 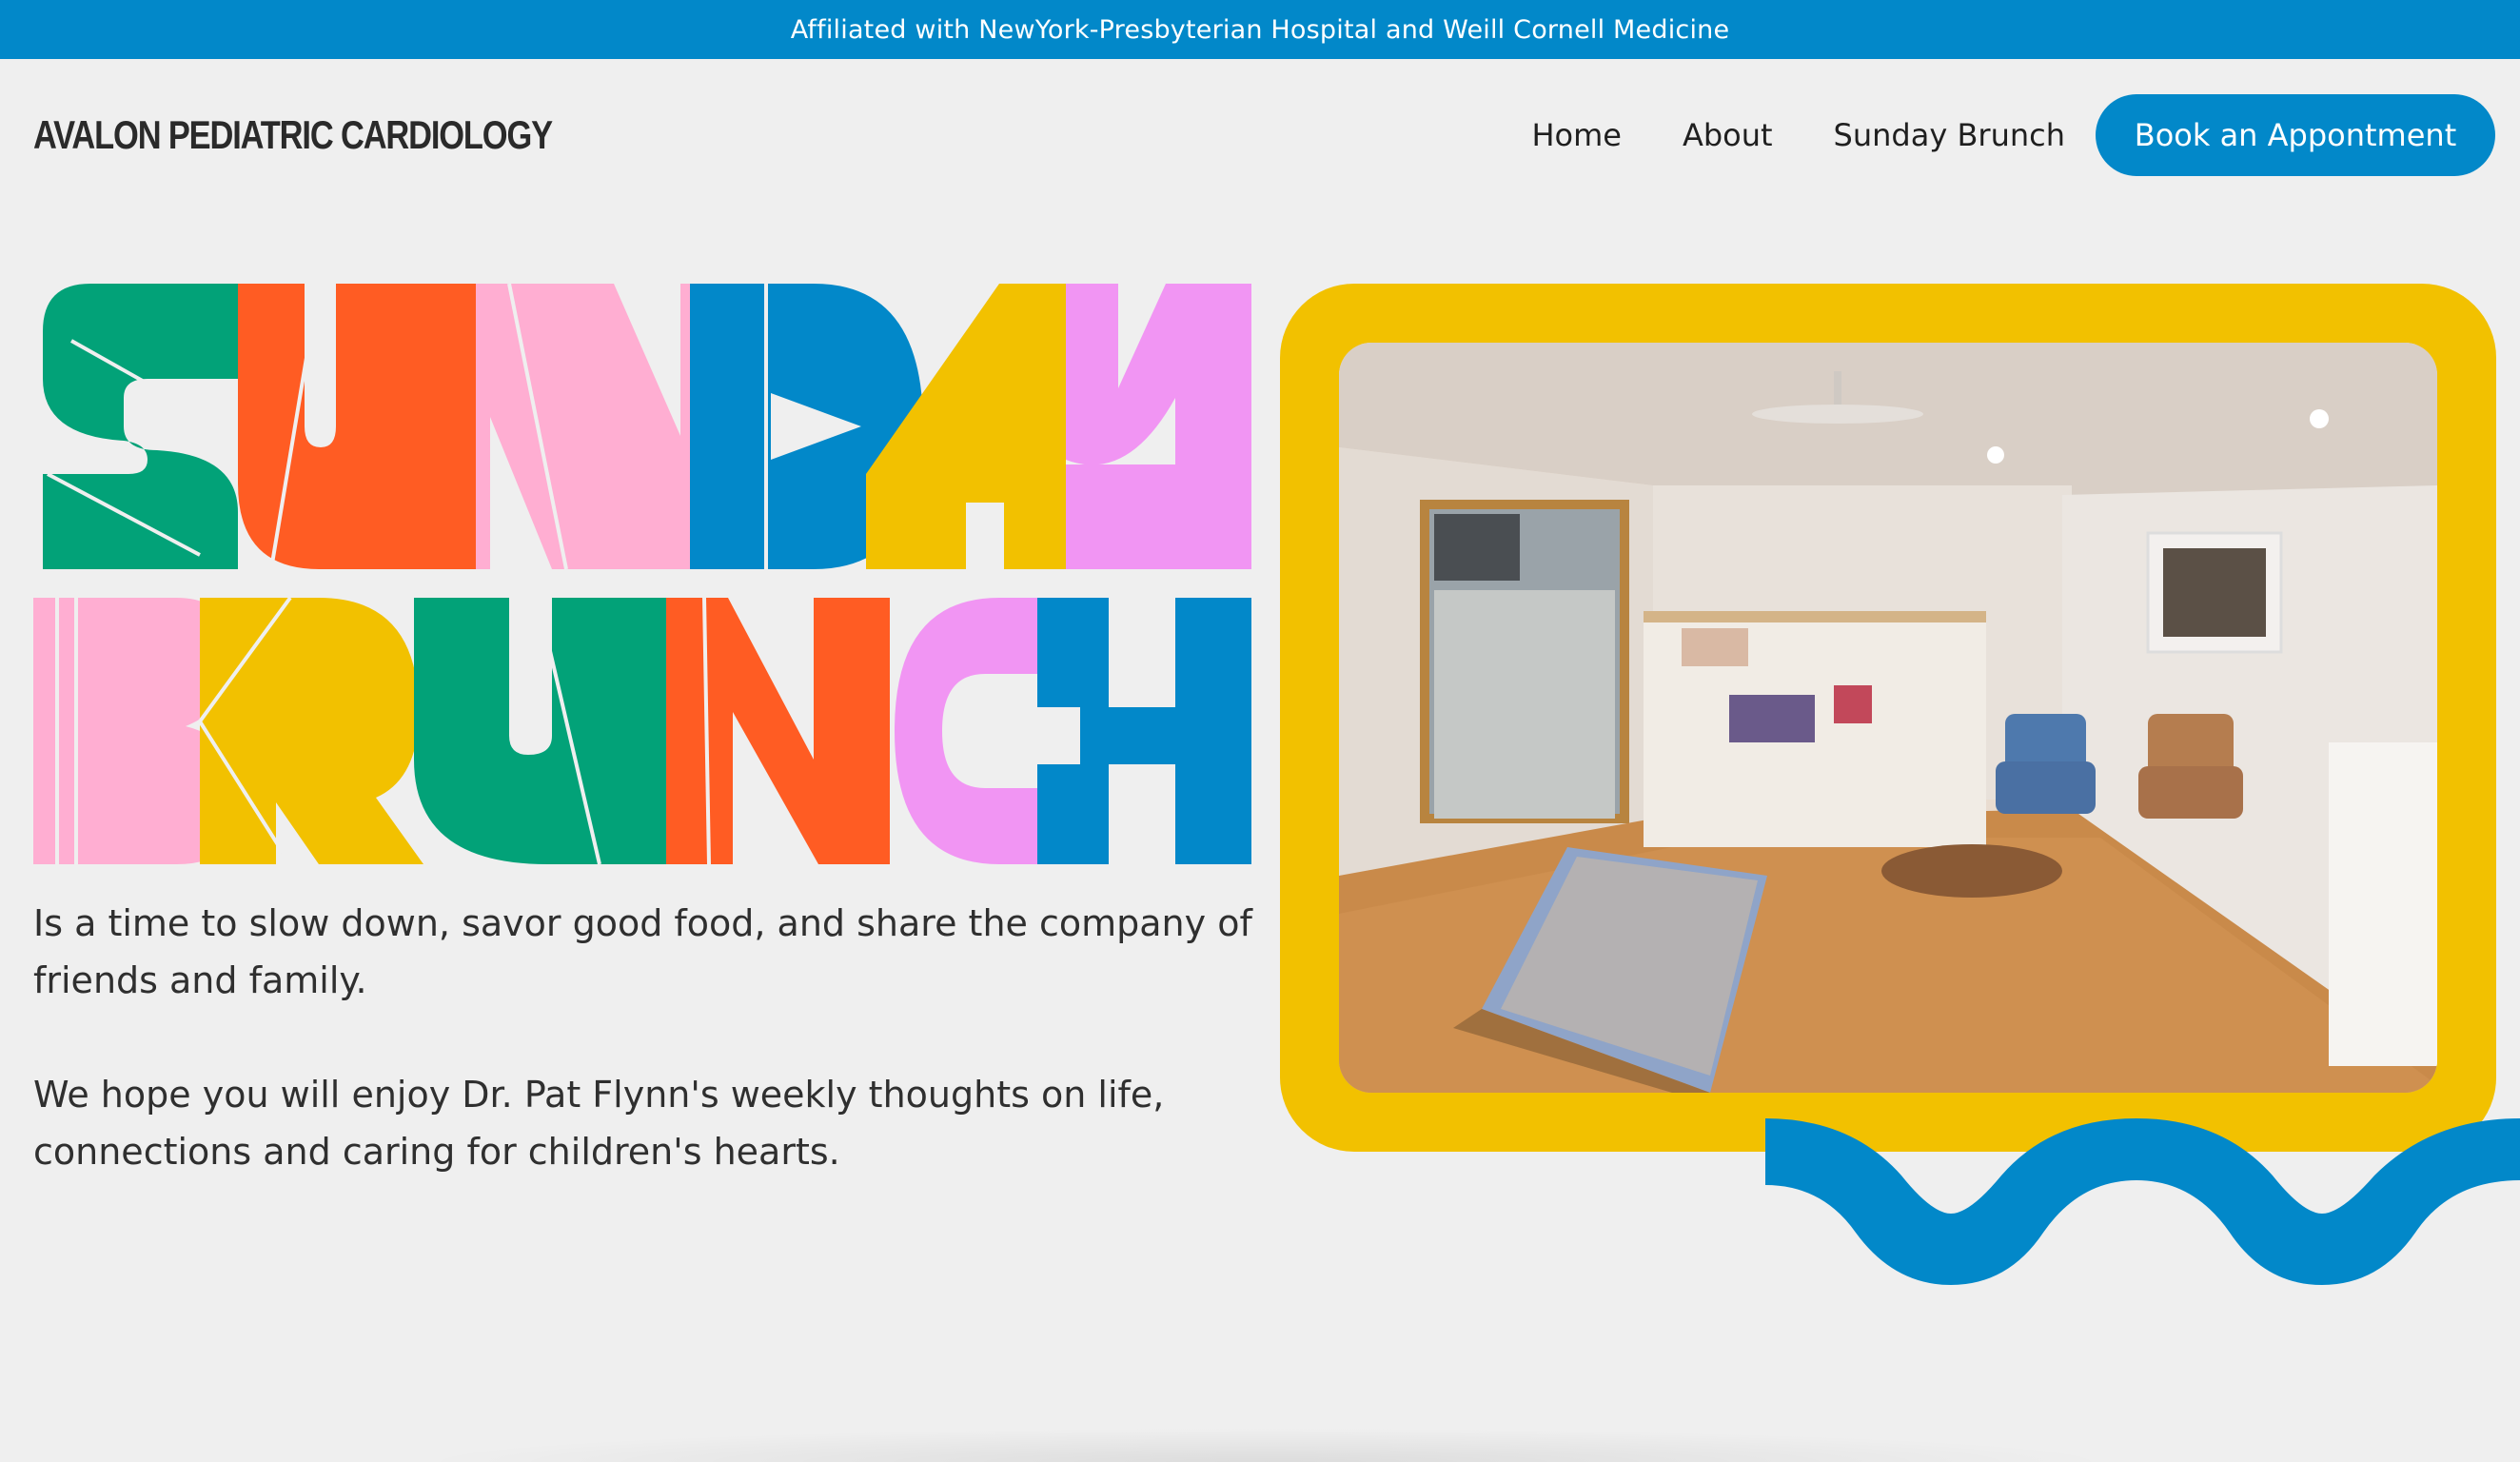 What do you see at coordinates (642, 731) in the screenshot?
I see `title-line-brunch` at bounding box center [642, 731].